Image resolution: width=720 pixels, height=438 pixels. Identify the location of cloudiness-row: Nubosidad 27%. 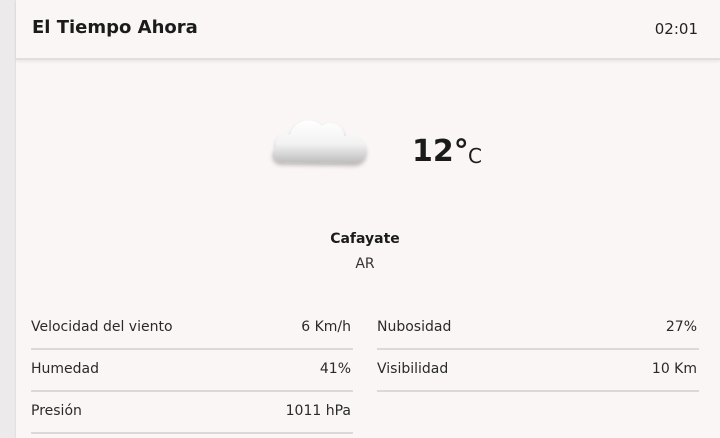
(538, 329).